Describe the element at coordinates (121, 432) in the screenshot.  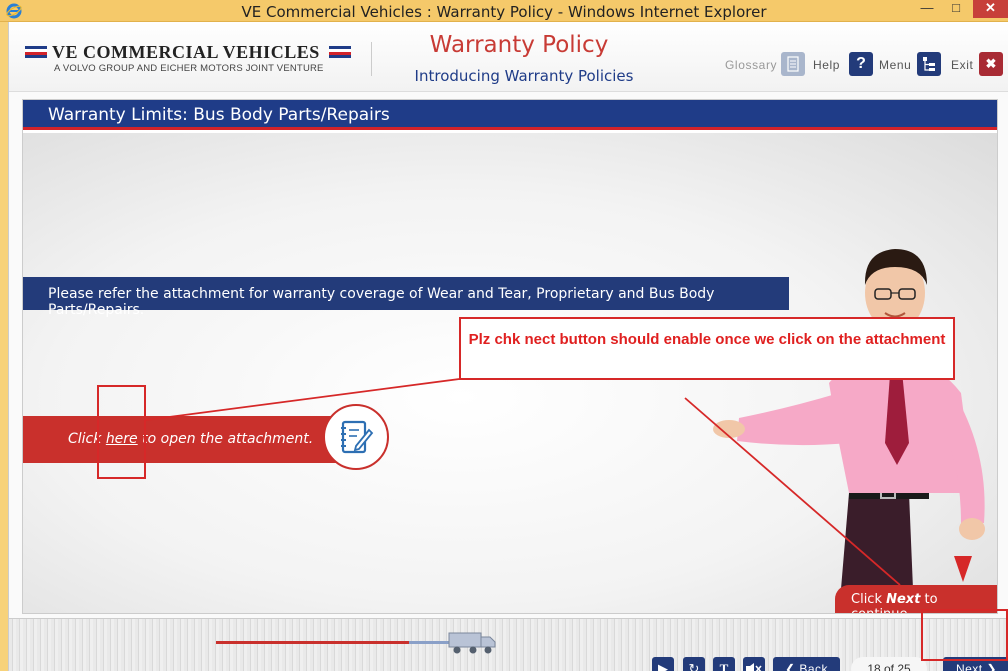
I see `annotation-highlight-link` at that location.